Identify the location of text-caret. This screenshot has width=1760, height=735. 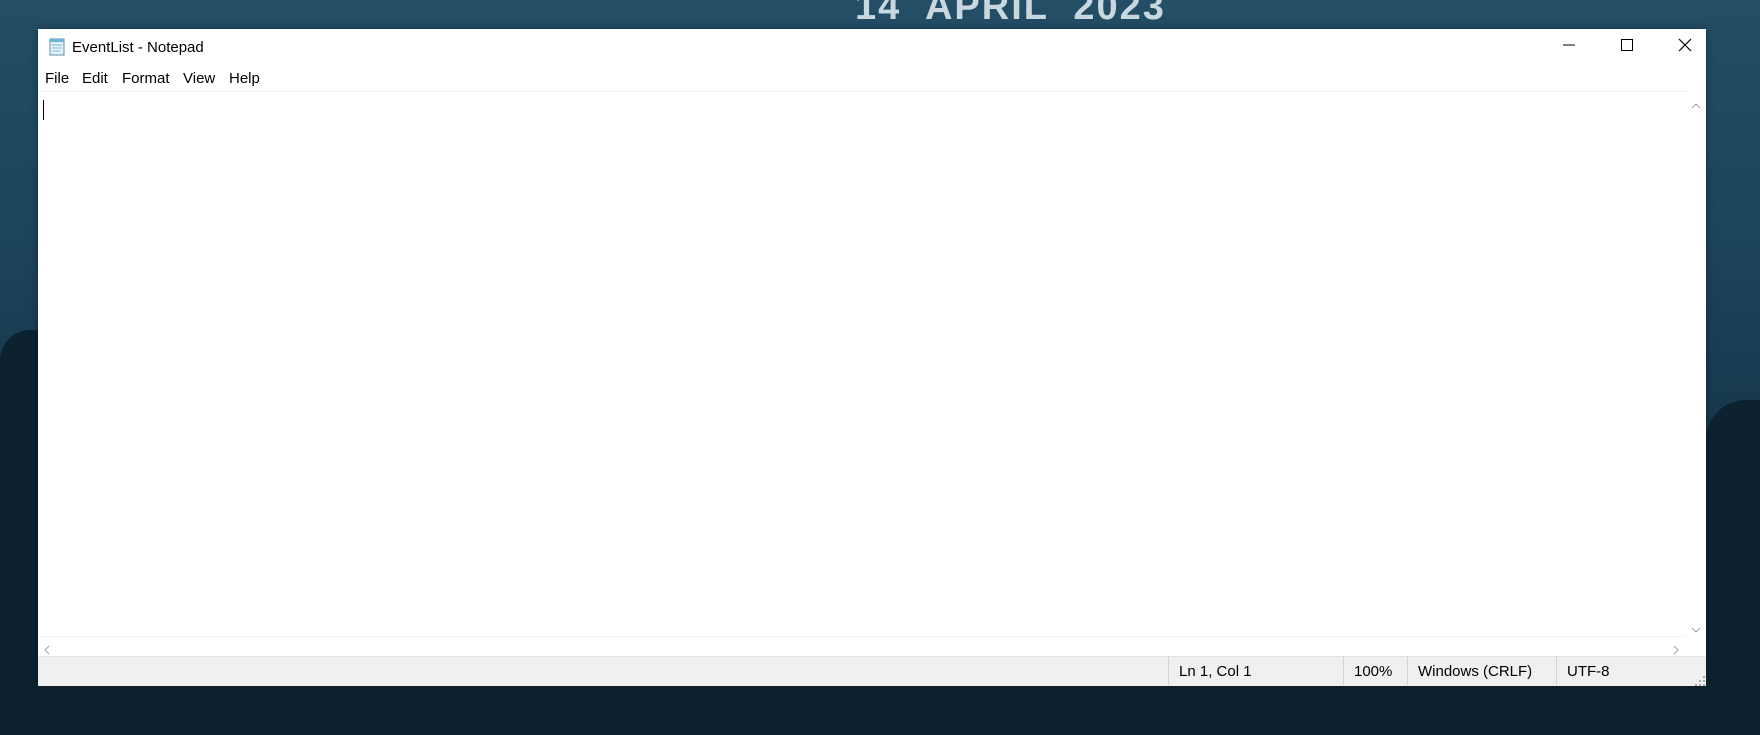
(43, 110).